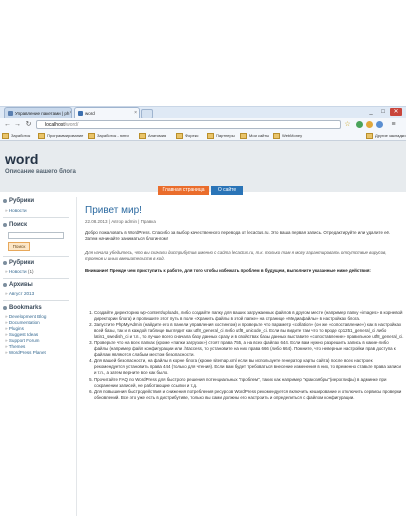 The image size is (406, 516). What do you see at coordinates (113, 135) in the screenshot?
I see `bookmark-label: Заработок - юнги` at bounding box center [113, 135].